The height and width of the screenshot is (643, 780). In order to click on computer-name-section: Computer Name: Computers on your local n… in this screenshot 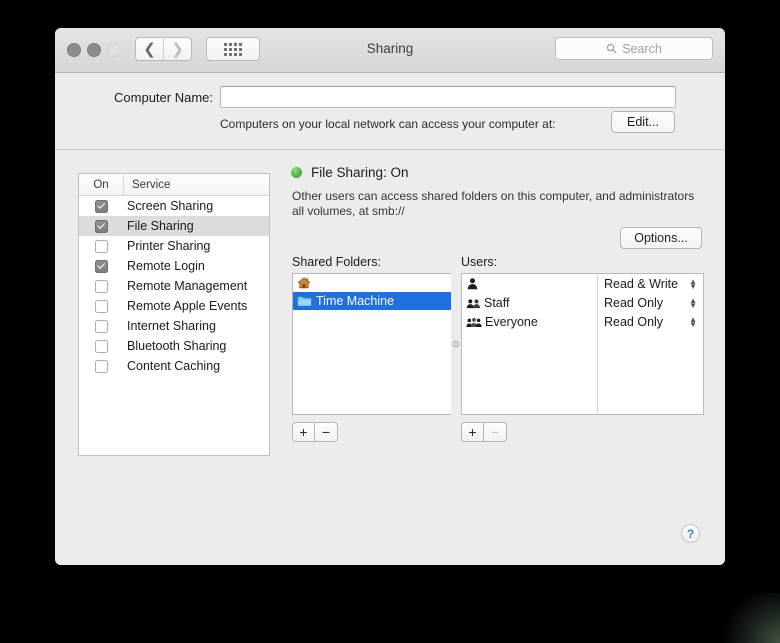, I will do `click(390, 111)`.